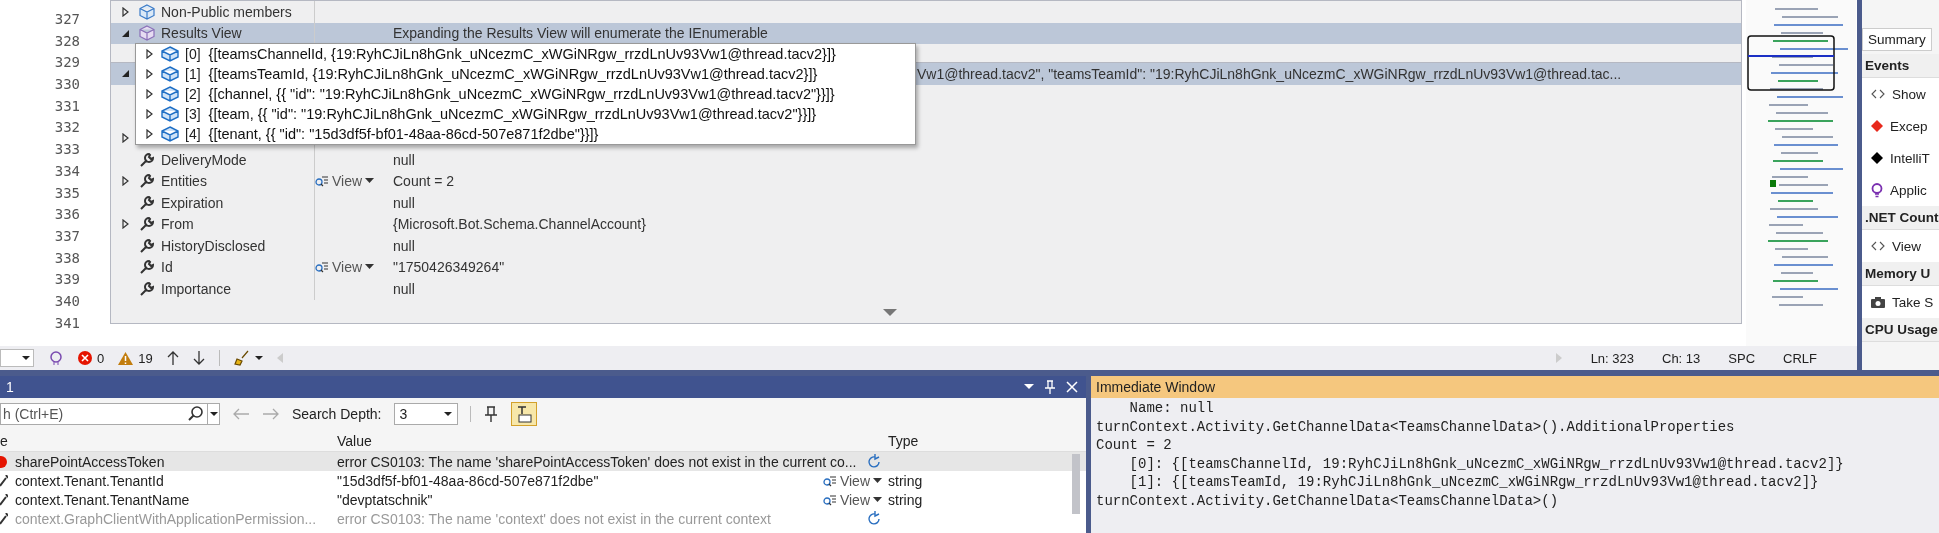 This screenshot has width=1939, height=533. Describe the element at coordinates (193, 134) in the screenshot. I see `item-index: [4]` at that location.